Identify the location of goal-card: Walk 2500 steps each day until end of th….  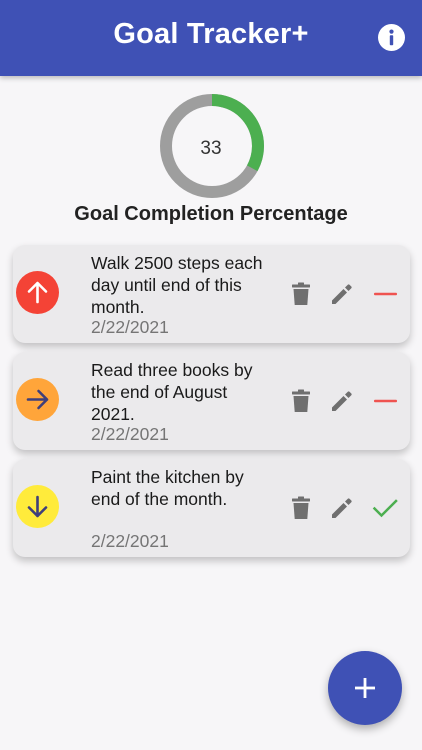
(211, 294).